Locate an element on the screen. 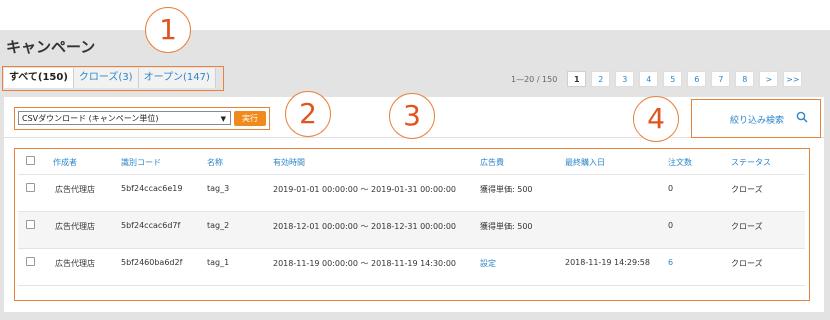 The width and height of the screenshot is (830, 320). page-8: 8 is located at coordinates (745, 79).